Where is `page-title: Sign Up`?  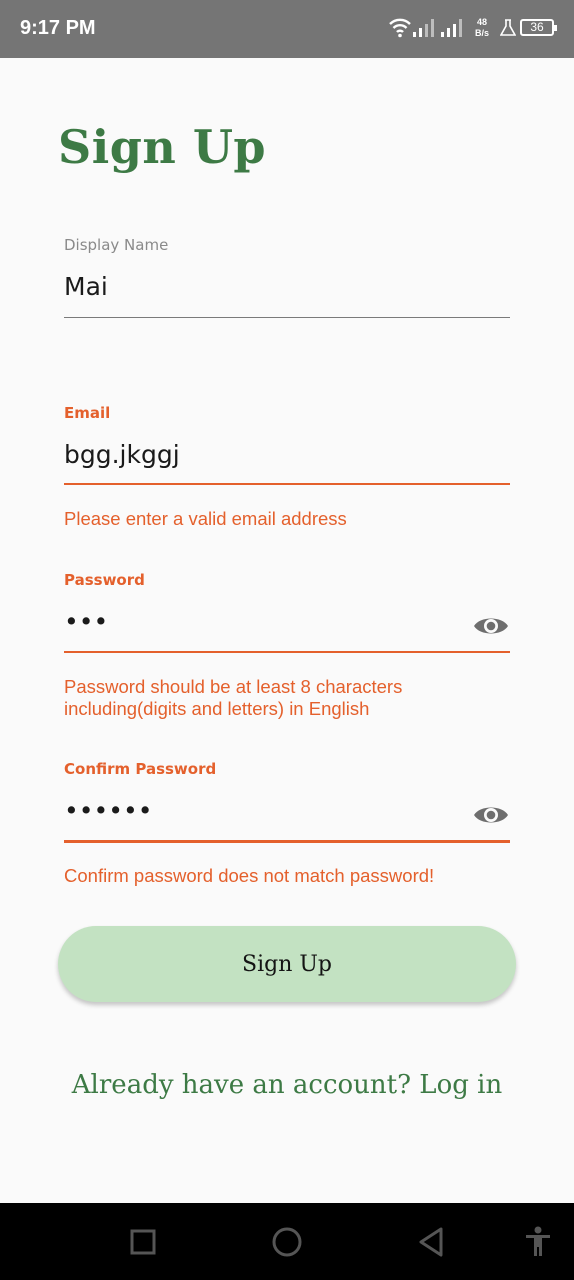
page-title: Sign Up is located at coordinates (162, 147).